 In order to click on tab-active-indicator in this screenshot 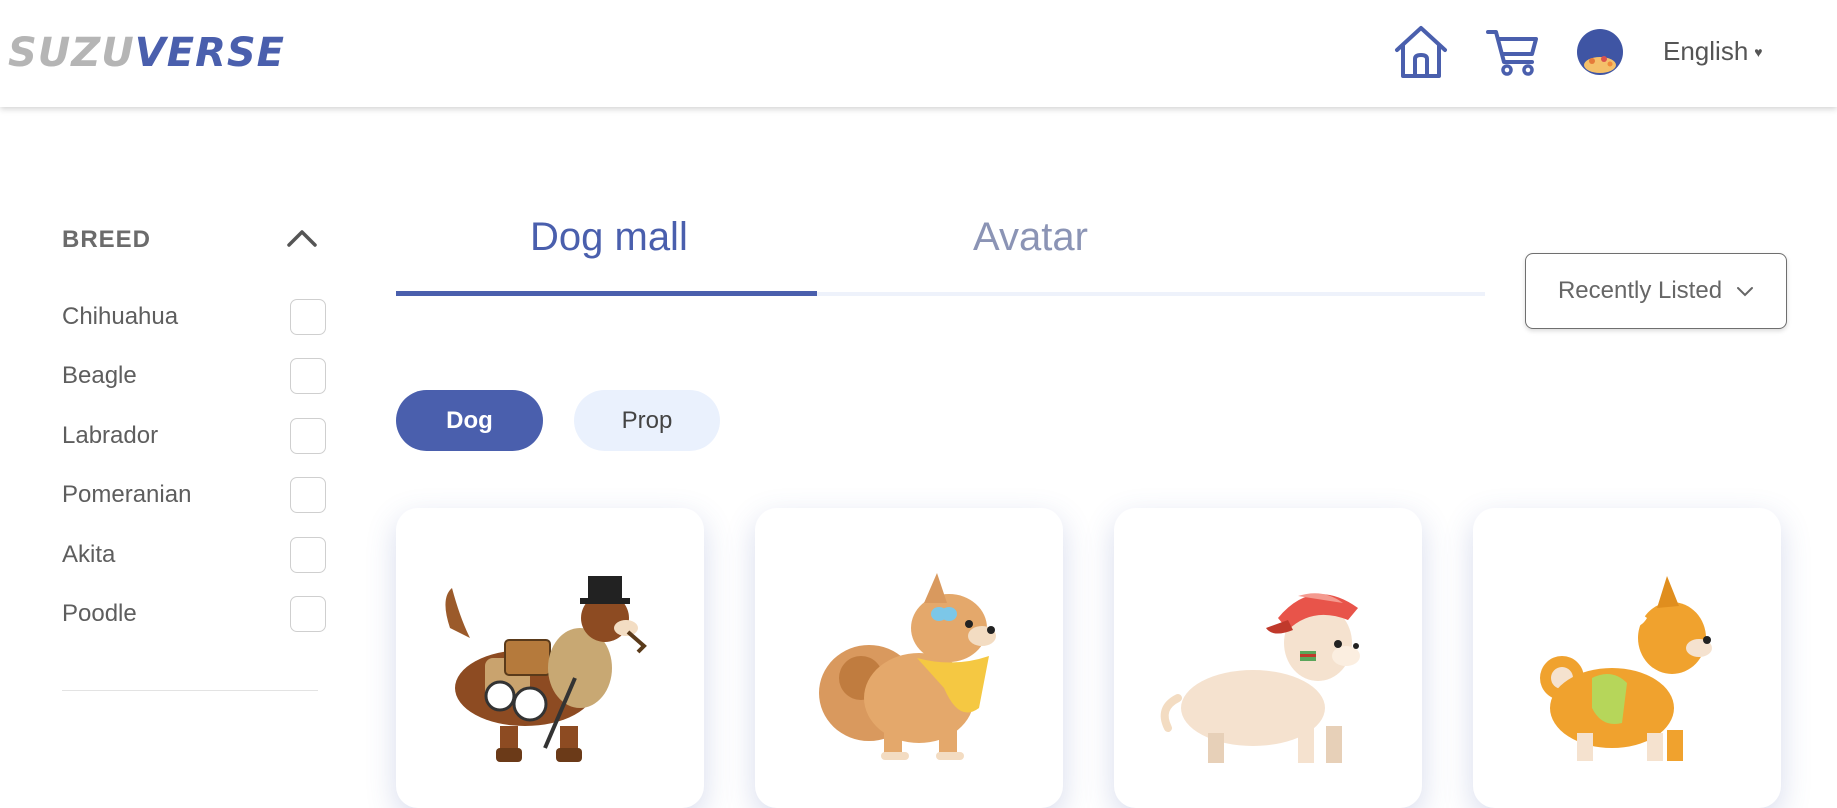, I will do `click(606, 293)`.